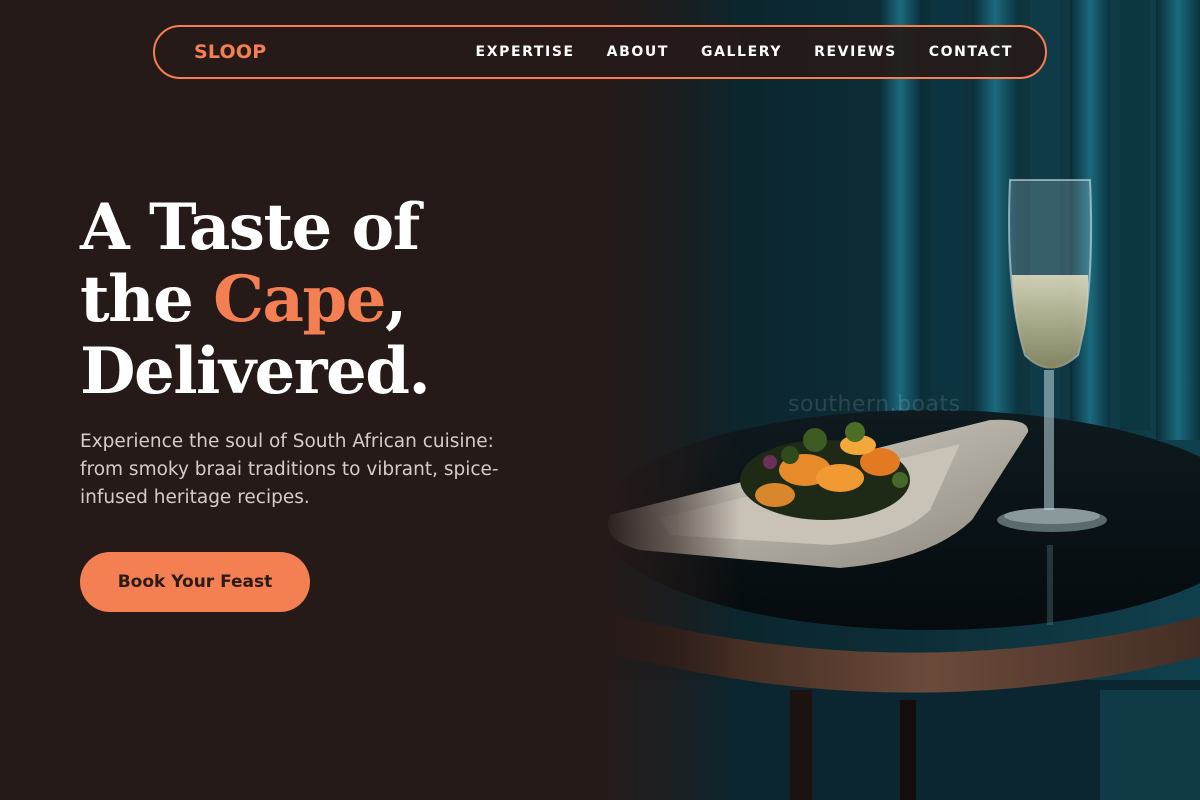  I want to click on hero-title-line-1: A Taste of, so click(250, 227).